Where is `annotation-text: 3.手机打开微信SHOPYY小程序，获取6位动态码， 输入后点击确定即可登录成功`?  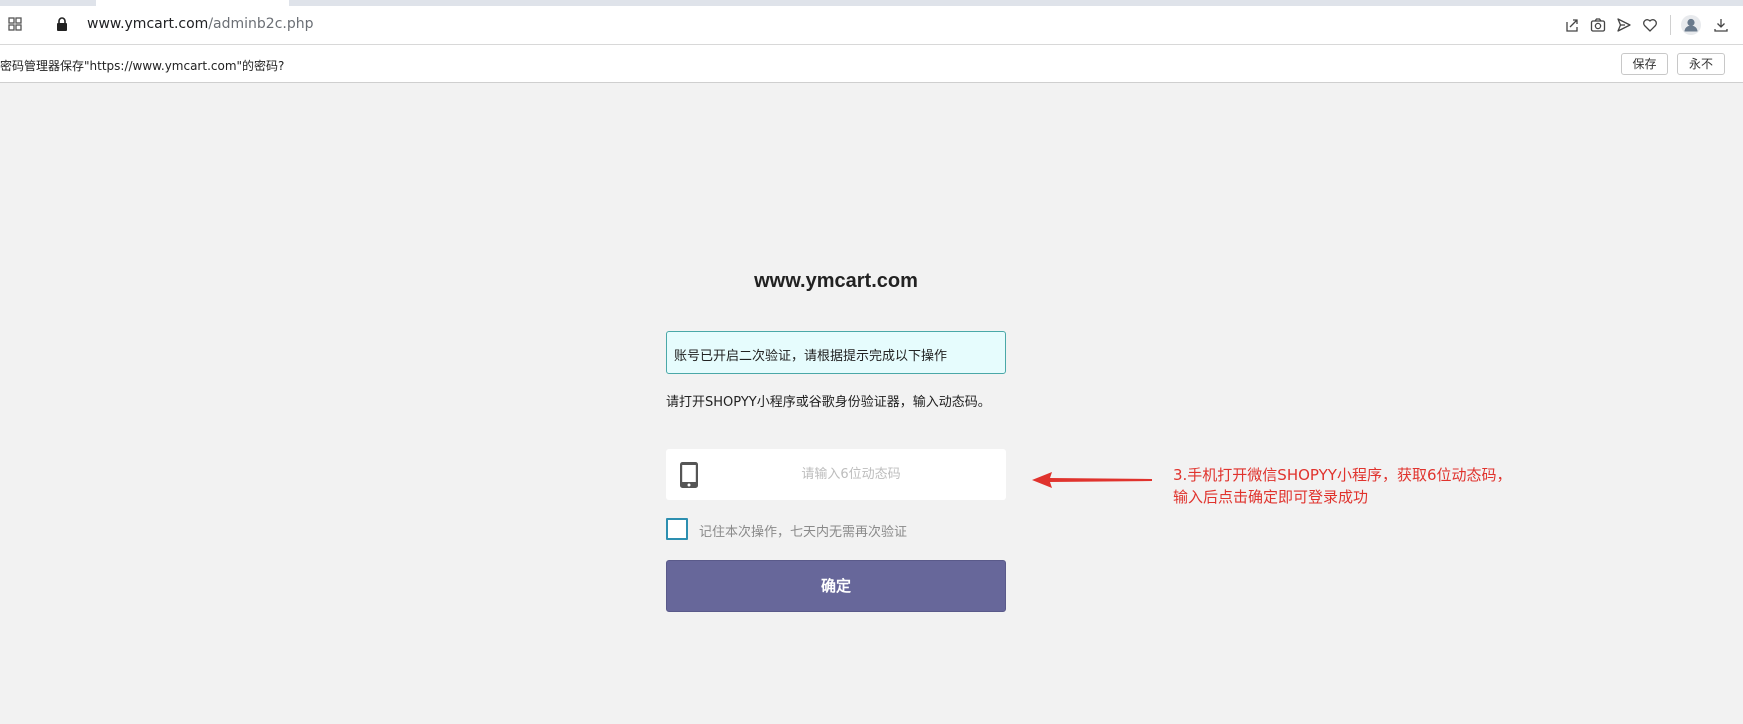
annotation-text: 3.手机打开微信SHOPYY小程序，获取6位动态码， 输入后点击确定即可登录成功 is located at coordinates (1363, 486).